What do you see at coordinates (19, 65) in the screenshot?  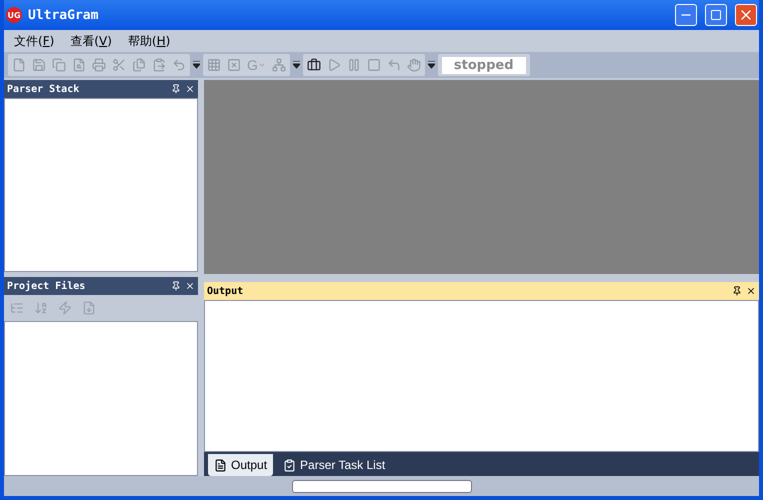 I see `new-file-icon` at bounding box center [19, 65].